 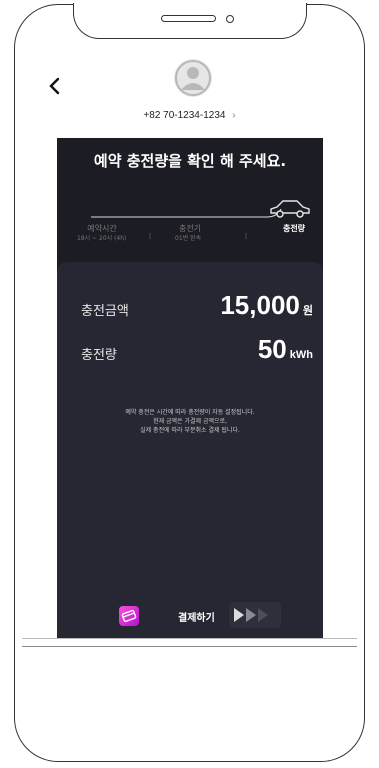 What do you see at coordinates (234, 115) in the screenshot?
I see `chevron-right-icon: ›` at bounding box center [234, 115].